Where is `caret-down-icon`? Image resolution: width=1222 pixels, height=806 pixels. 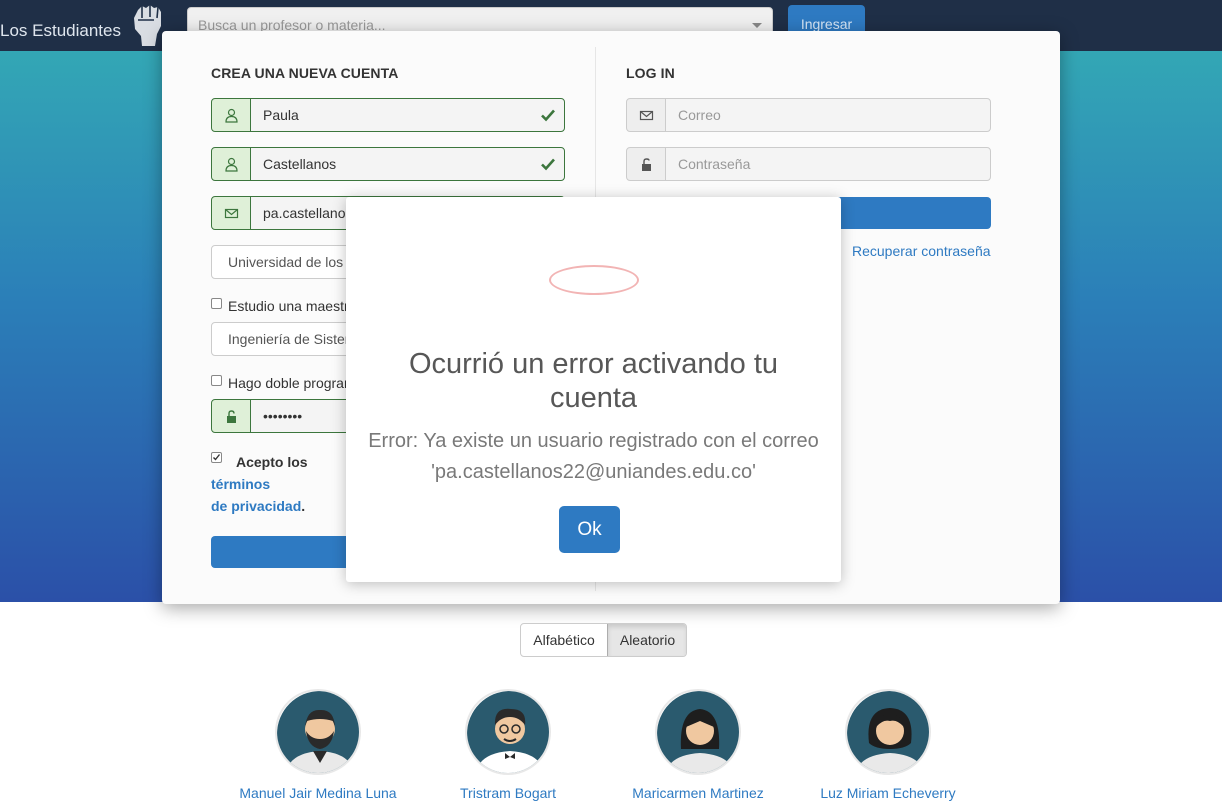 caret-down-icon is located at coordinates (757, 25).